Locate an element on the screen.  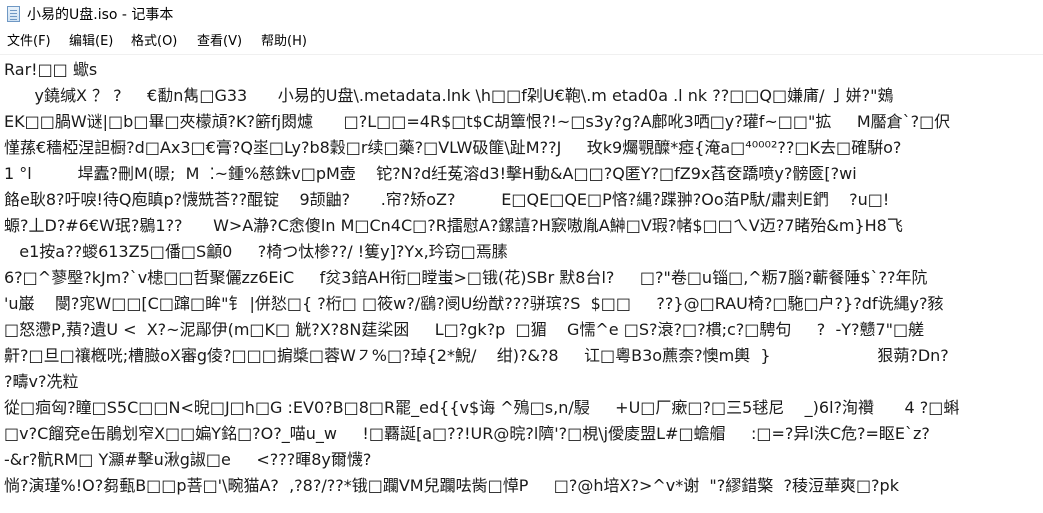
menu-view: 查看(V) is located at coordinates (219, 42).